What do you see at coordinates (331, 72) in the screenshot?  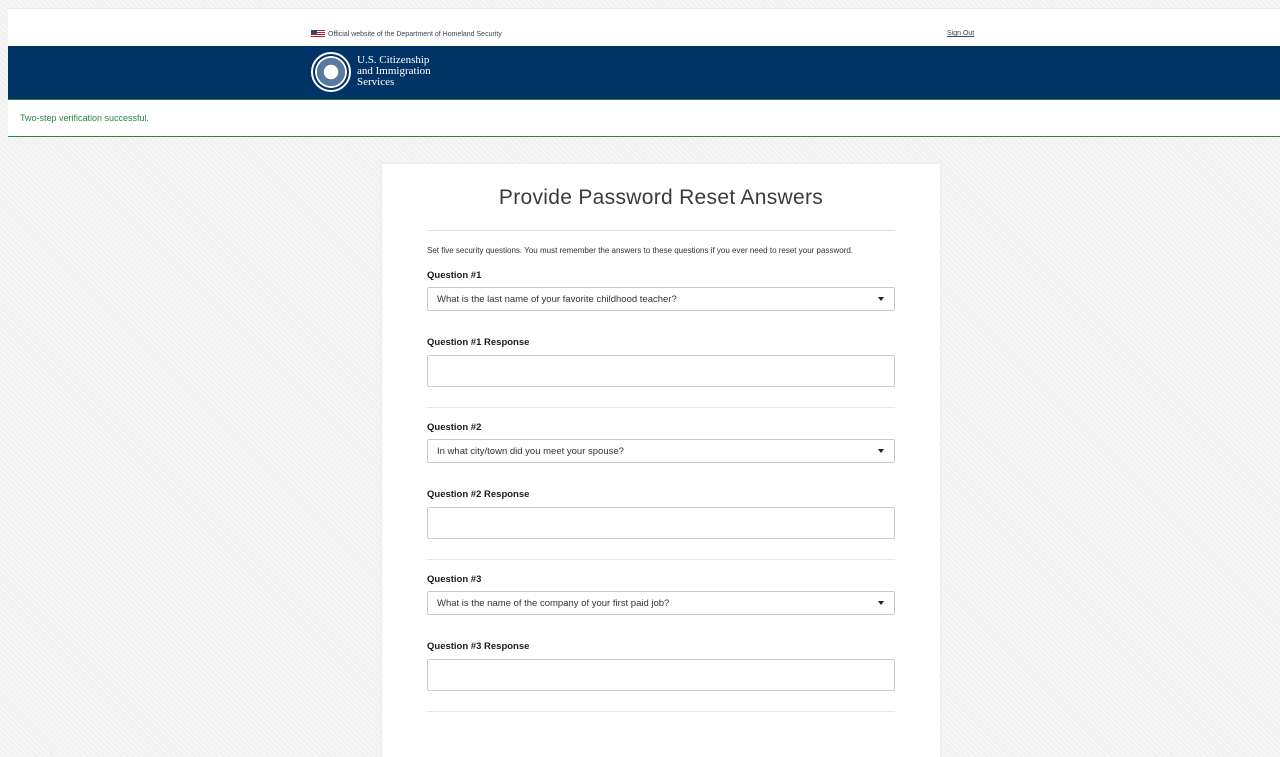 I see `dhs-seal-logo` at bounding box center [331, 72].